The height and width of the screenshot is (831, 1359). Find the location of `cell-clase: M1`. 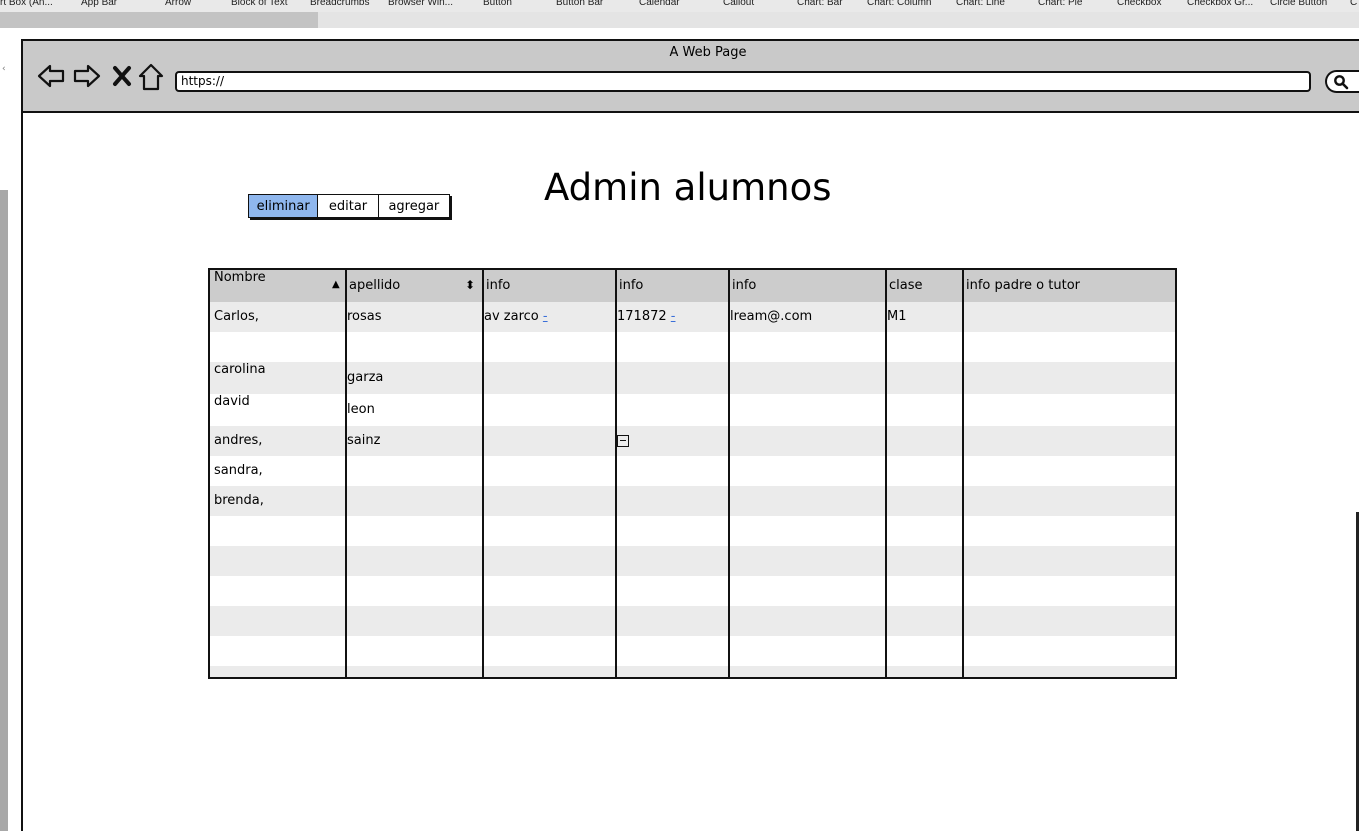

cell-clase: M1 is located at coordinates (897, 316).